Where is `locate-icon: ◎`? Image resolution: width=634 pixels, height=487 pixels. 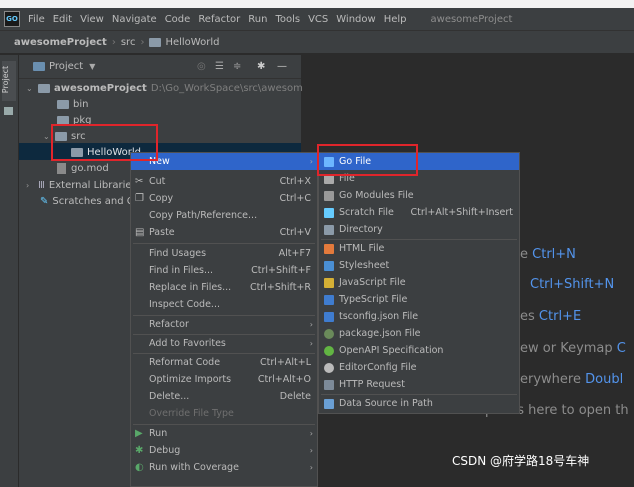 locate-icon: ◎ is located at coordinates (201, 66).